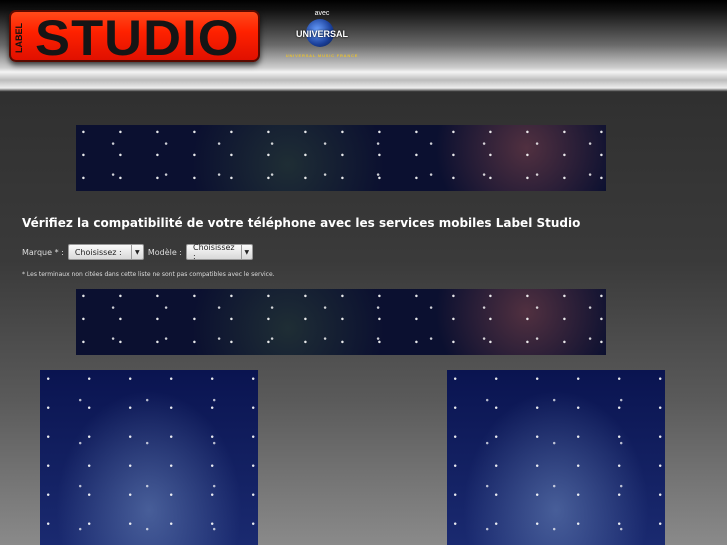 The image size is (727, 545). Describe the element at coordinates (98, 252) in the screenshot. I see `marque-select-value: Choisissez :` at that location.